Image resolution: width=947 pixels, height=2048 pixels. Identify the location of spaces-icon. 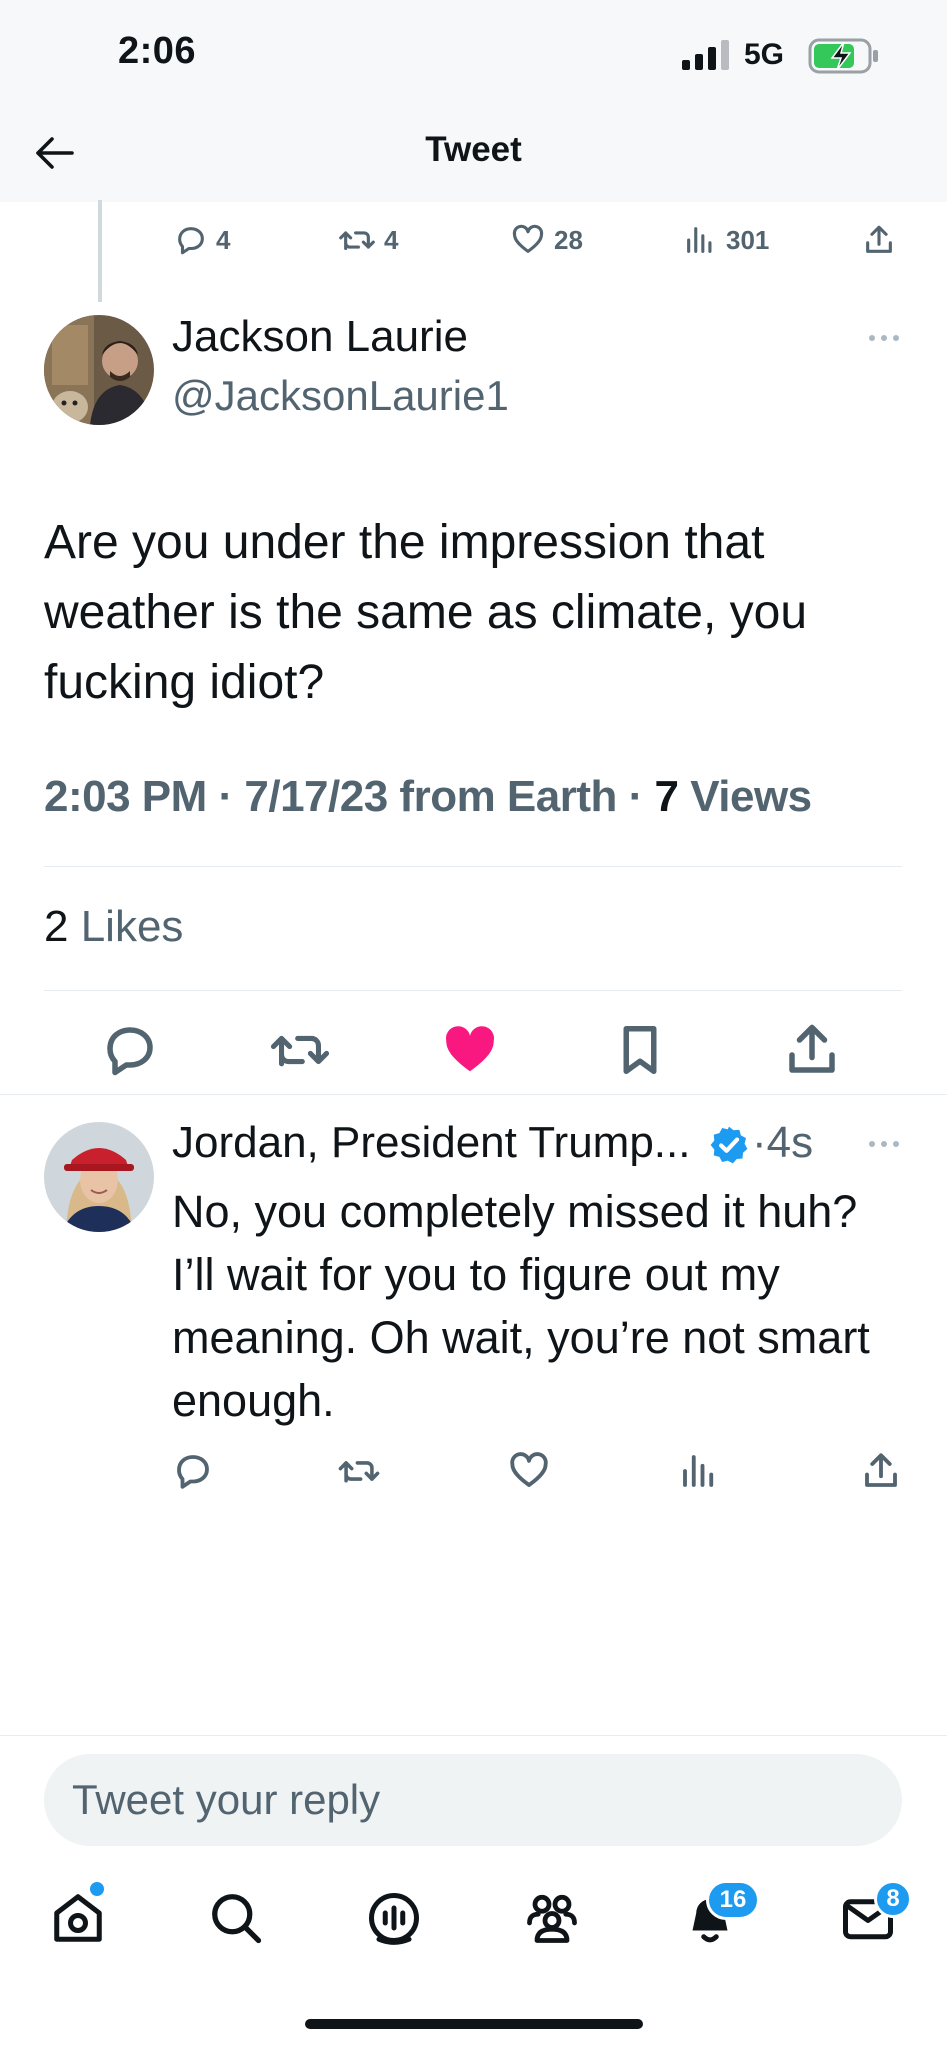
(394, 1918).